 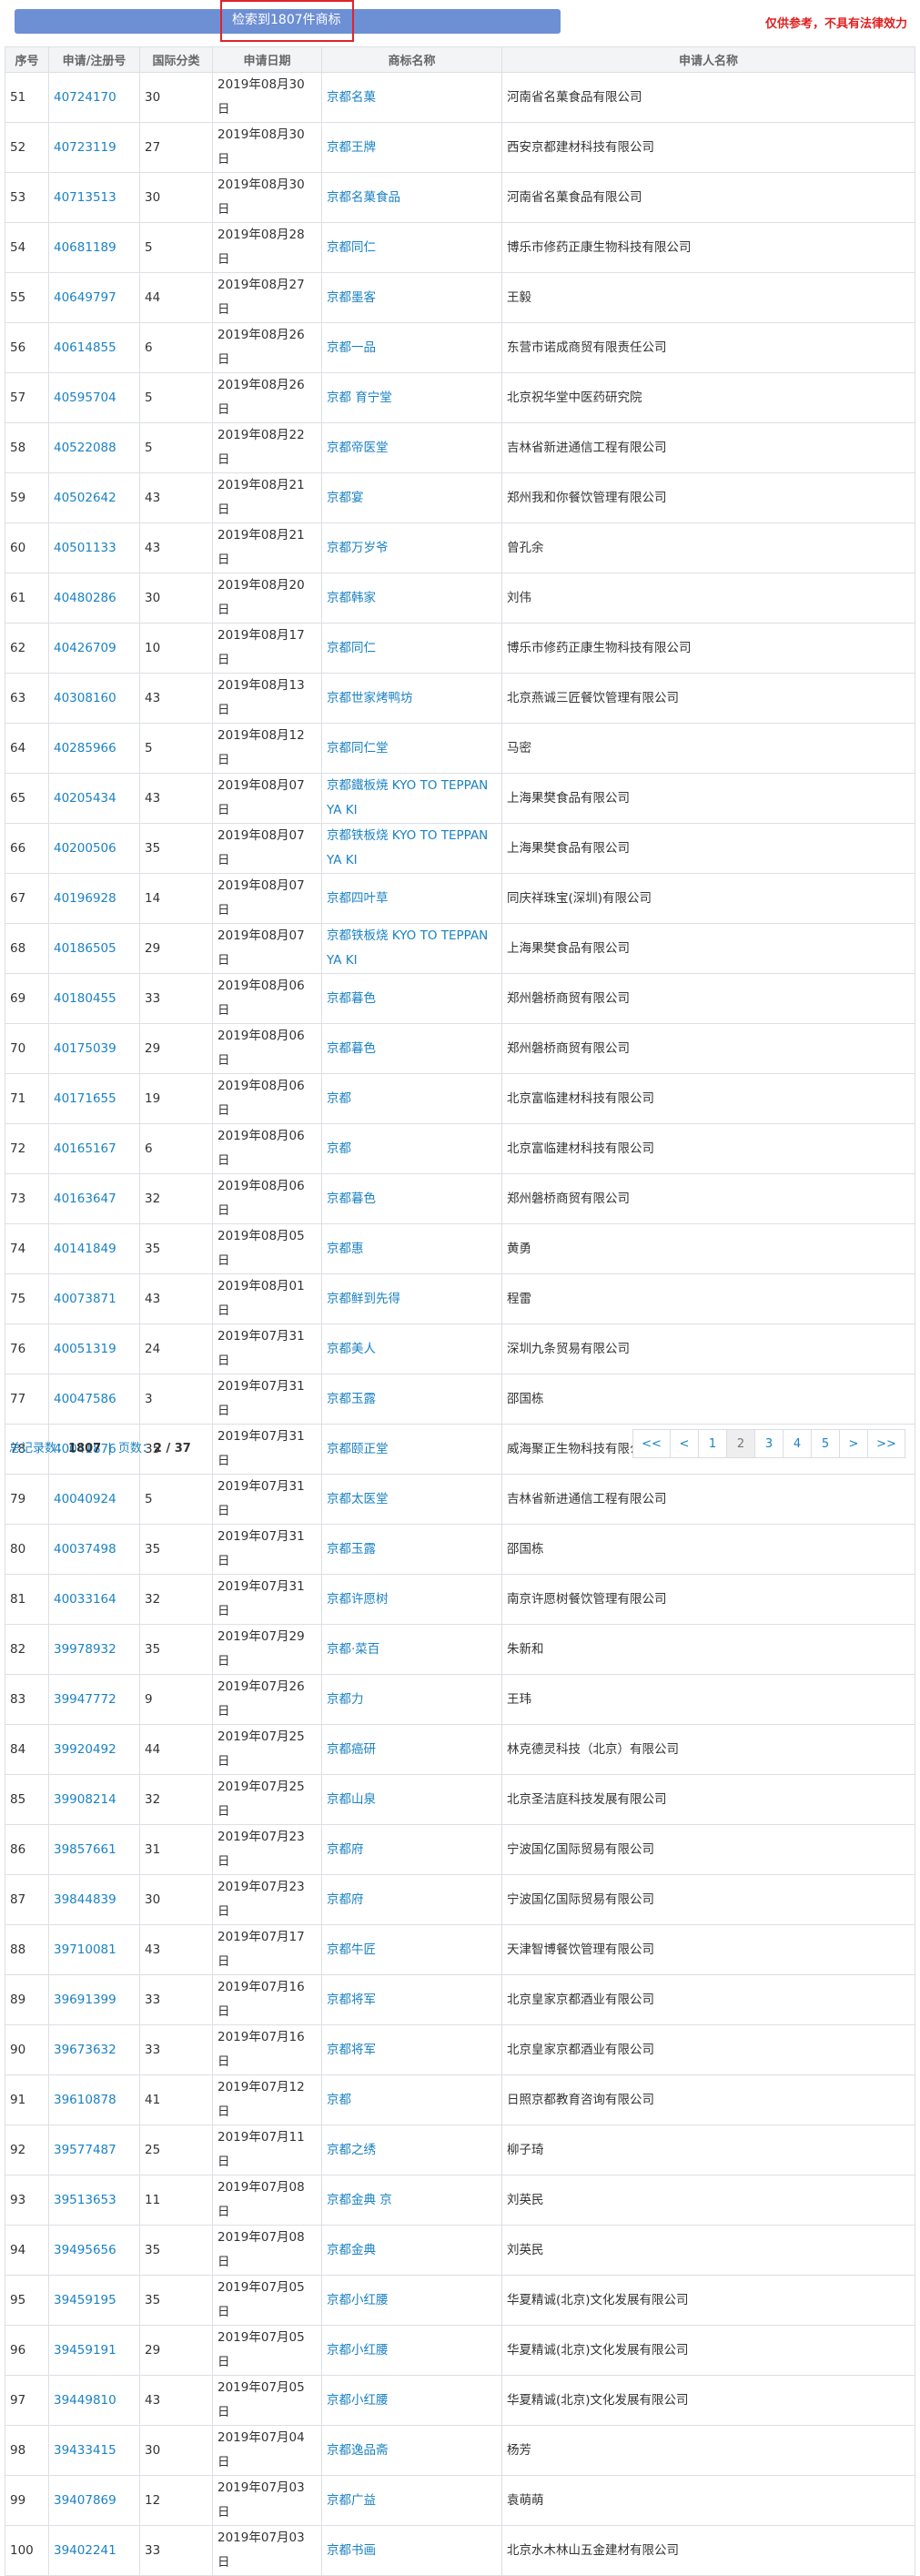 I want to click on reg-number-link: 39449810, so click(x=94, y=2400).